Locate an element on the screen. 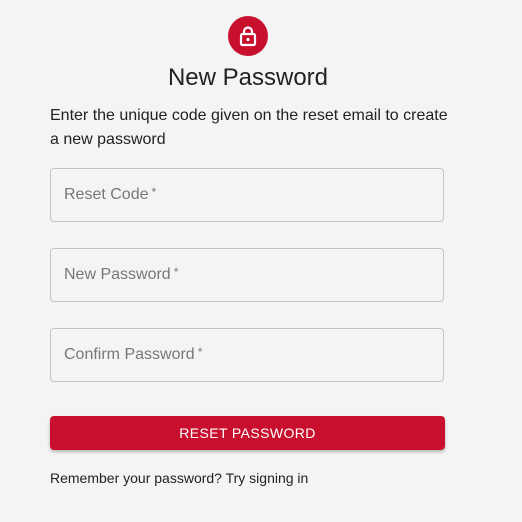  confirm-password-input is located at coordinates (247, 355).